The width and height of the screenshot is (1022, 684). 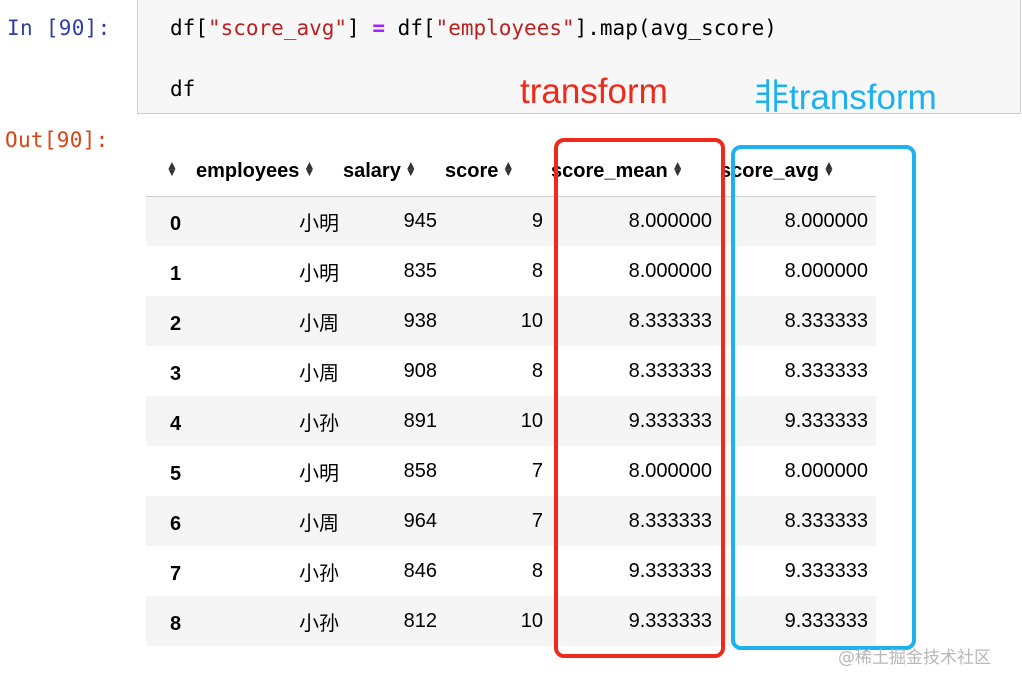 What do you see at coordinates (176, 423) in the screenshot?
I see `row-index: 4` at bounding box center [176, 423].